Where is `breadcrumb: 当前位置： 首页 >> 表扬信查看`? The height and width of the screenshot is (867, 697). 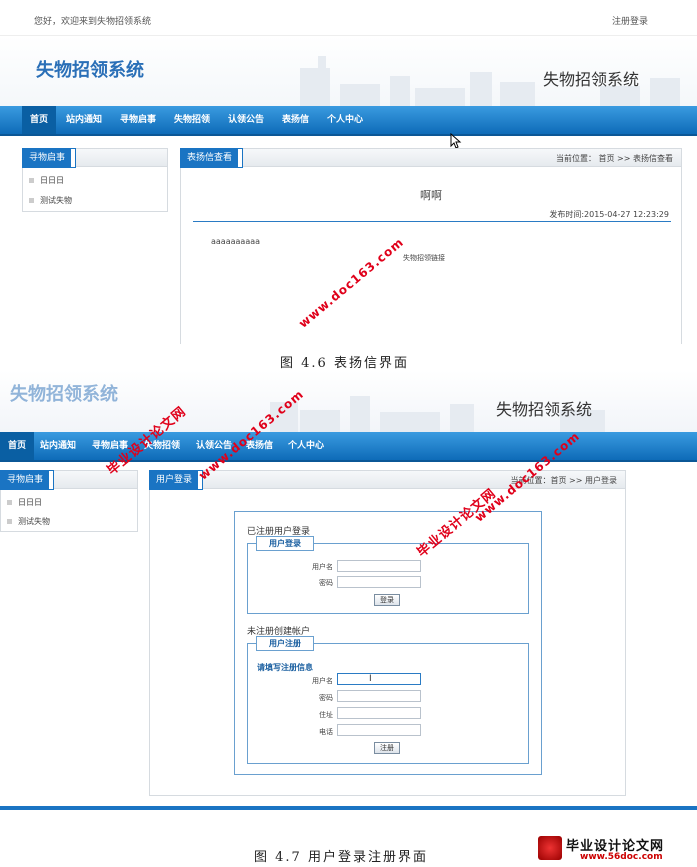
breadcrumb: 当前位置： 首页 >> 表扬信查看 is located at coordinates (614, 158).